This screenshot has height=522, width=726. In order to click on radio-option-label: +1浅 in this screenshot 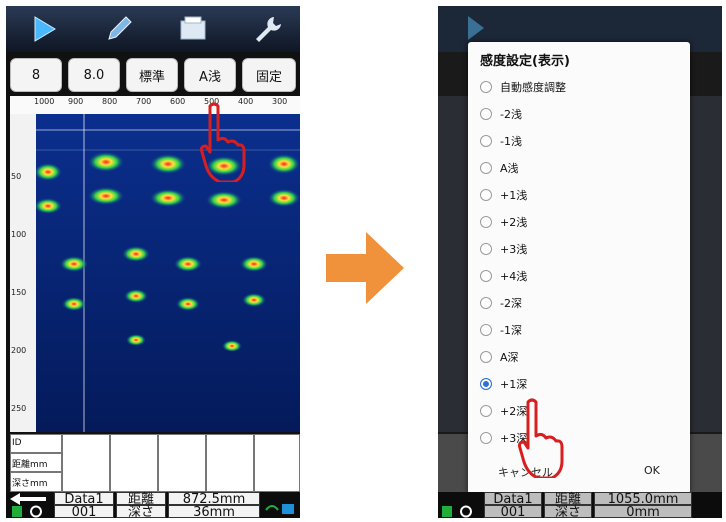, I will do `click(514, 195)`.